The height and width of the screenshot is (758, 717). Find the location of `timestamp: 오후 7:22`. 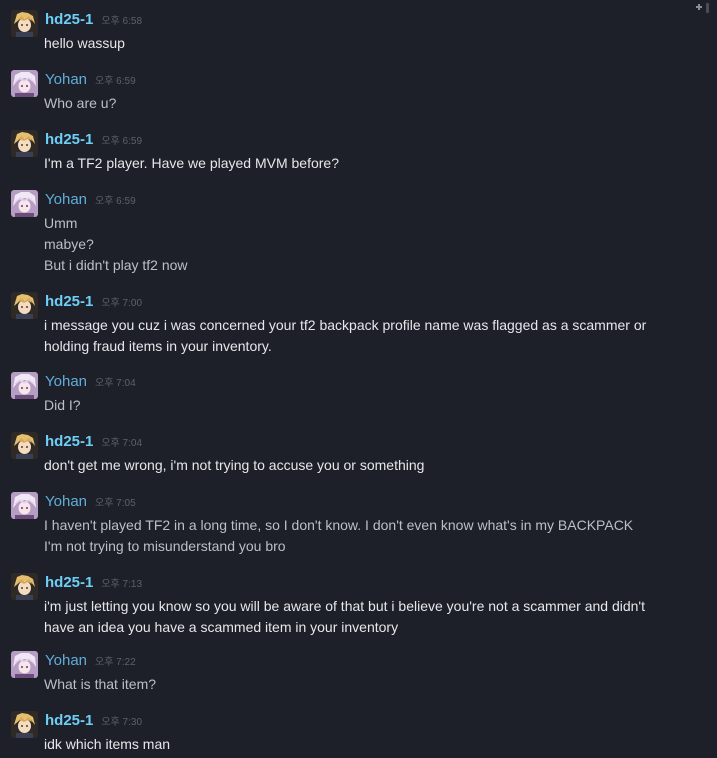

timestamp: 오후 7:22 is located at coordinates (115, 662).